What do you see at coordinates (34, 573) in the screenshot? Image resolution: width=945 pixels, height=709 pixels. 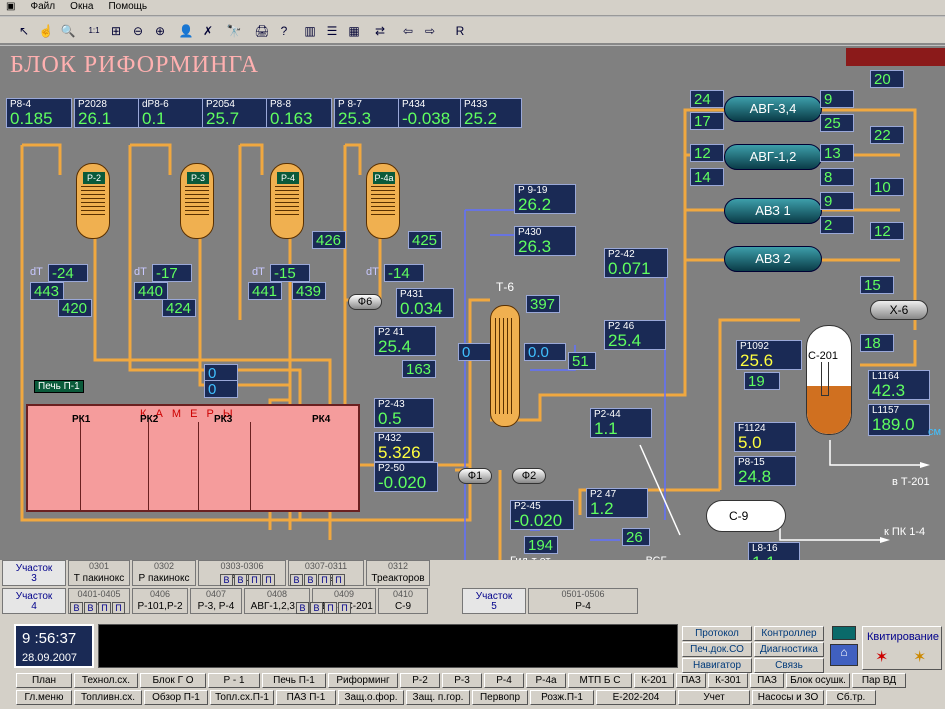 I see `section-3-button: Участок 3` at bounding box center [34, 573].